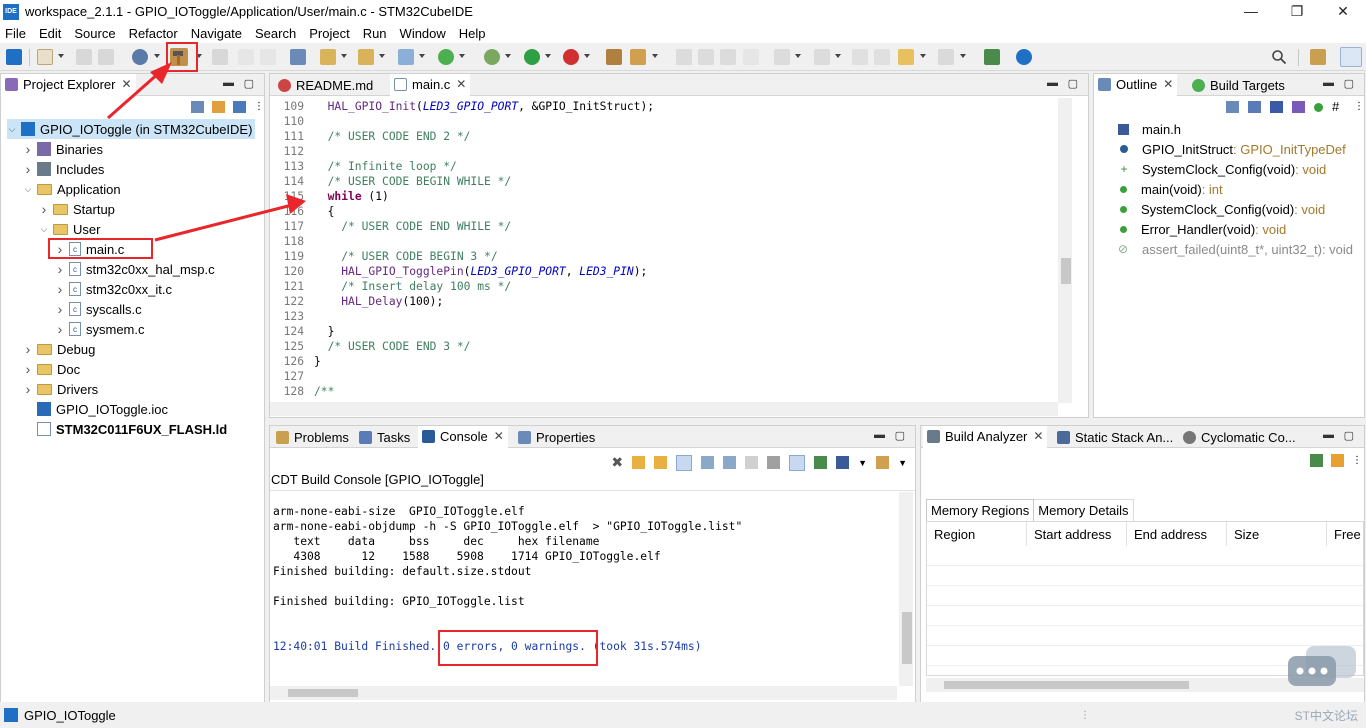  I want to click on status-bar: GPIO_IOToggle ⋮ ST中文论坛, so click(683, 715).